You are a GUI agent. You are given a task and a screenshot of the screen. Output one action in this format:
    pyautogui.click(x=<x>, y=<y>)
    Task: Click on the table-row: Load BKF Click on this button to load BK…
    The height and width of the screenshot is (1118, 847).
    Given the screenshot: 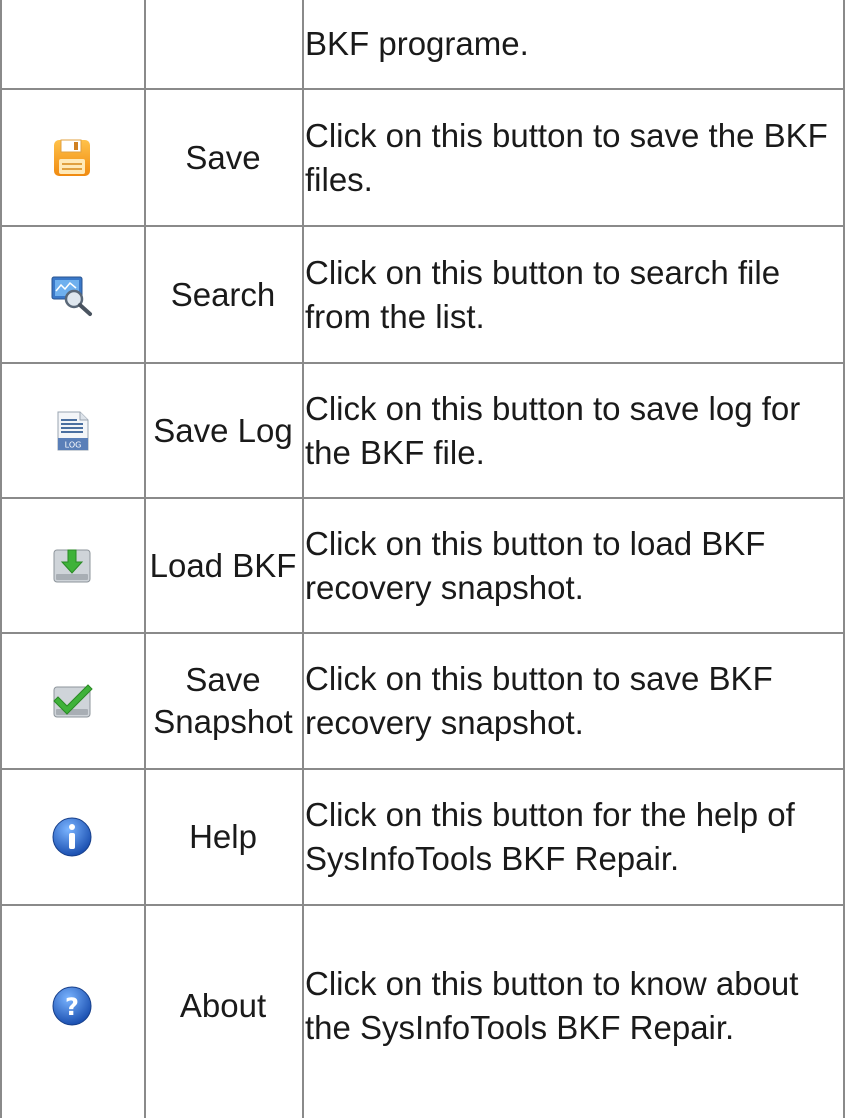 What is the action you would take?
    pyautogui.click(x=423, y=565)
    